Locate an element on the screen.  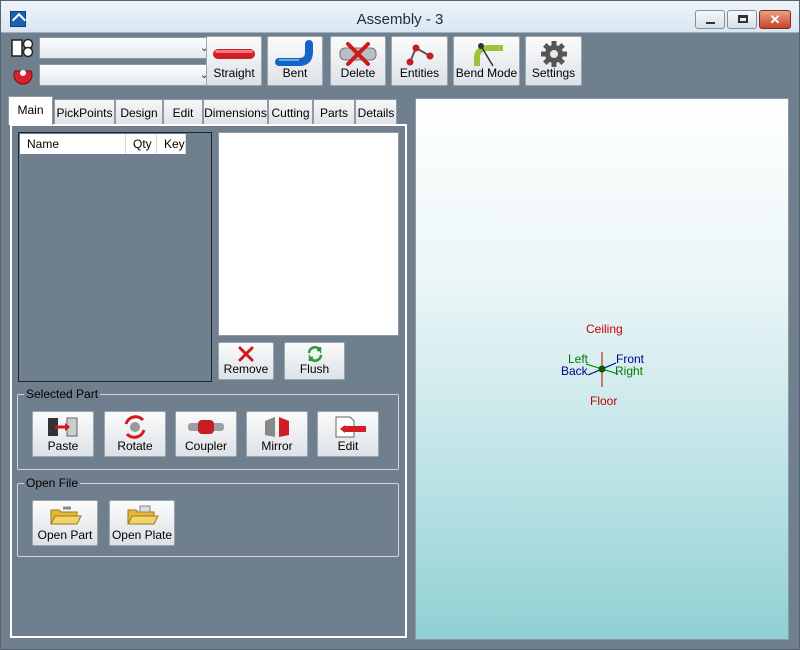
minimize-icon is located at coordinates (710, 23).